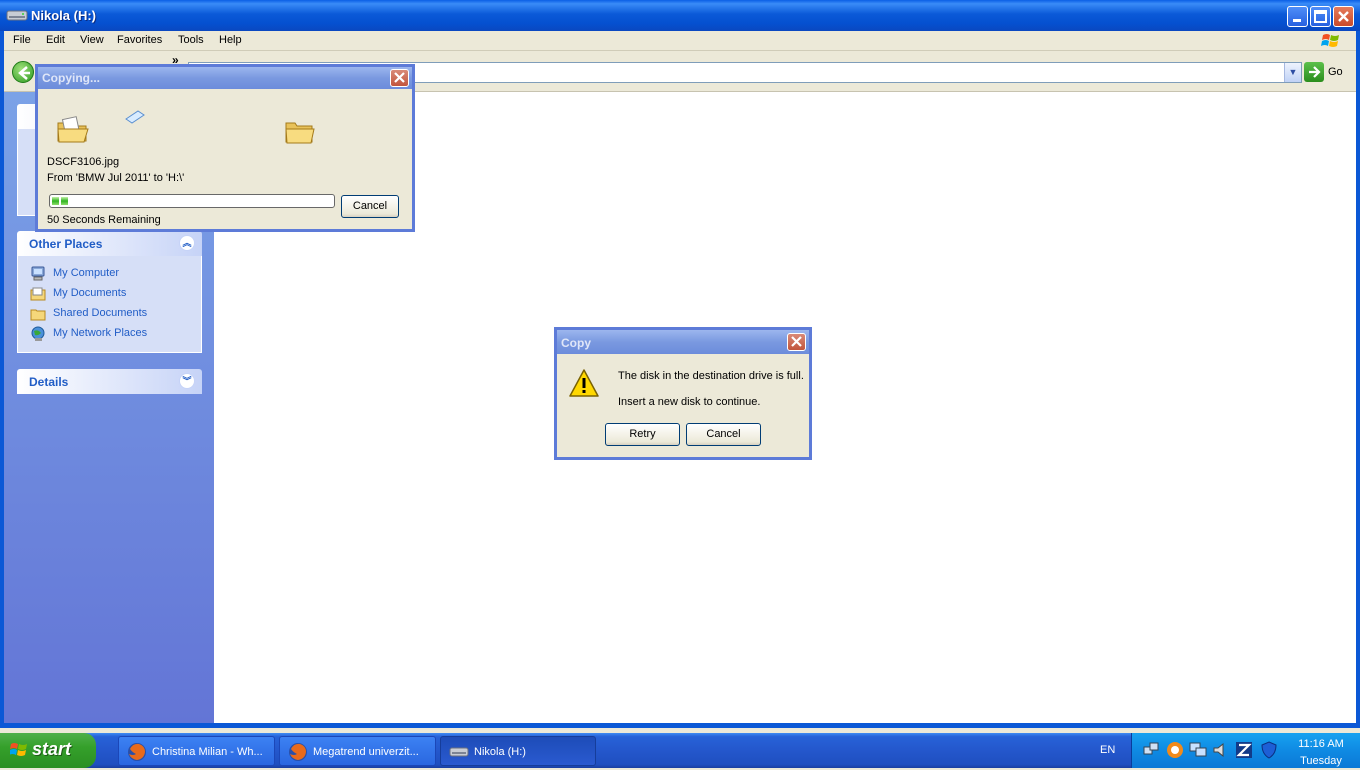  What do you see at coordinates (109, 243) in the screenshot?
I see `other-places-header: Other Places ︽` at bounding box center [109, 243].